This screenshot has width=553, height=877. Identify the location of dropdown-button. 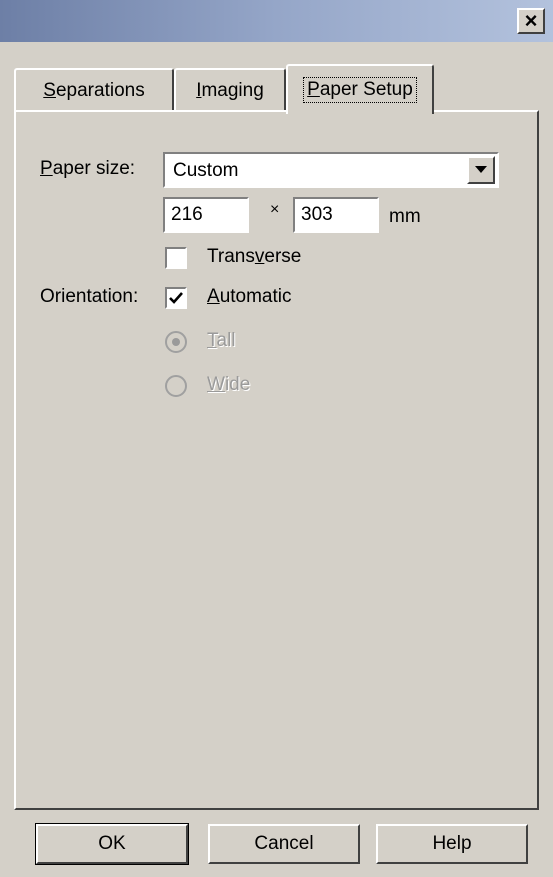
(481, 170).